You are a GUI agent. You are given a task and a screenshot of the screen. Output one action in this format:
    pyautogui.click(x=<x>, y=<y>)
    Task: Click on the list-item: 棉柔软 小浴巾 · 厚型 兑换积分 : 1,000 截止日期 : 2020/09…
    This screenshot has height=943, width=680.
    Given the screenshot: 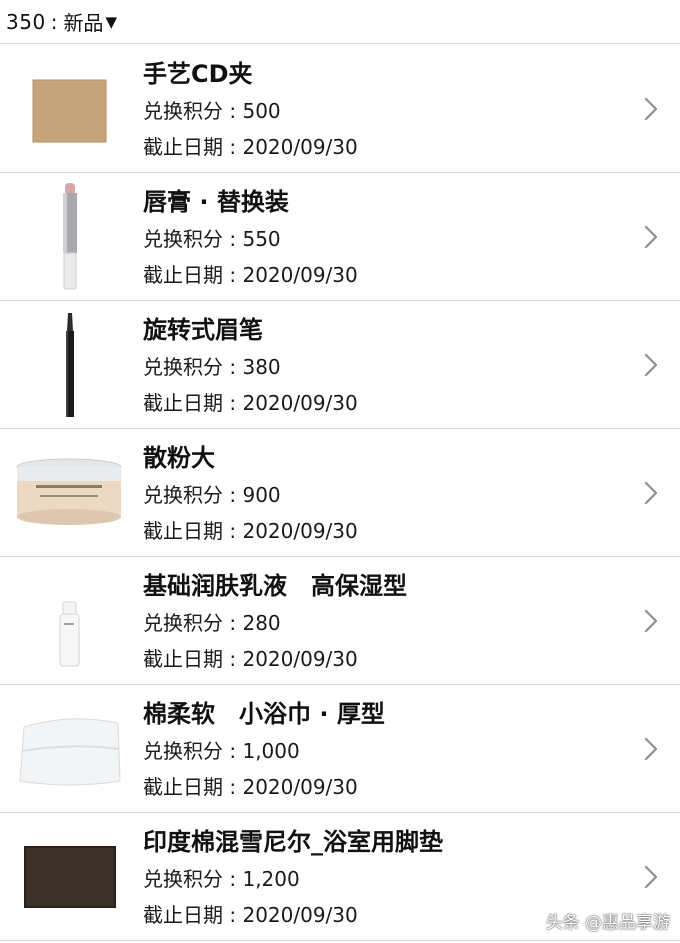 What is the action you would take?
    pyautogui.click(x=340, y=749)
    